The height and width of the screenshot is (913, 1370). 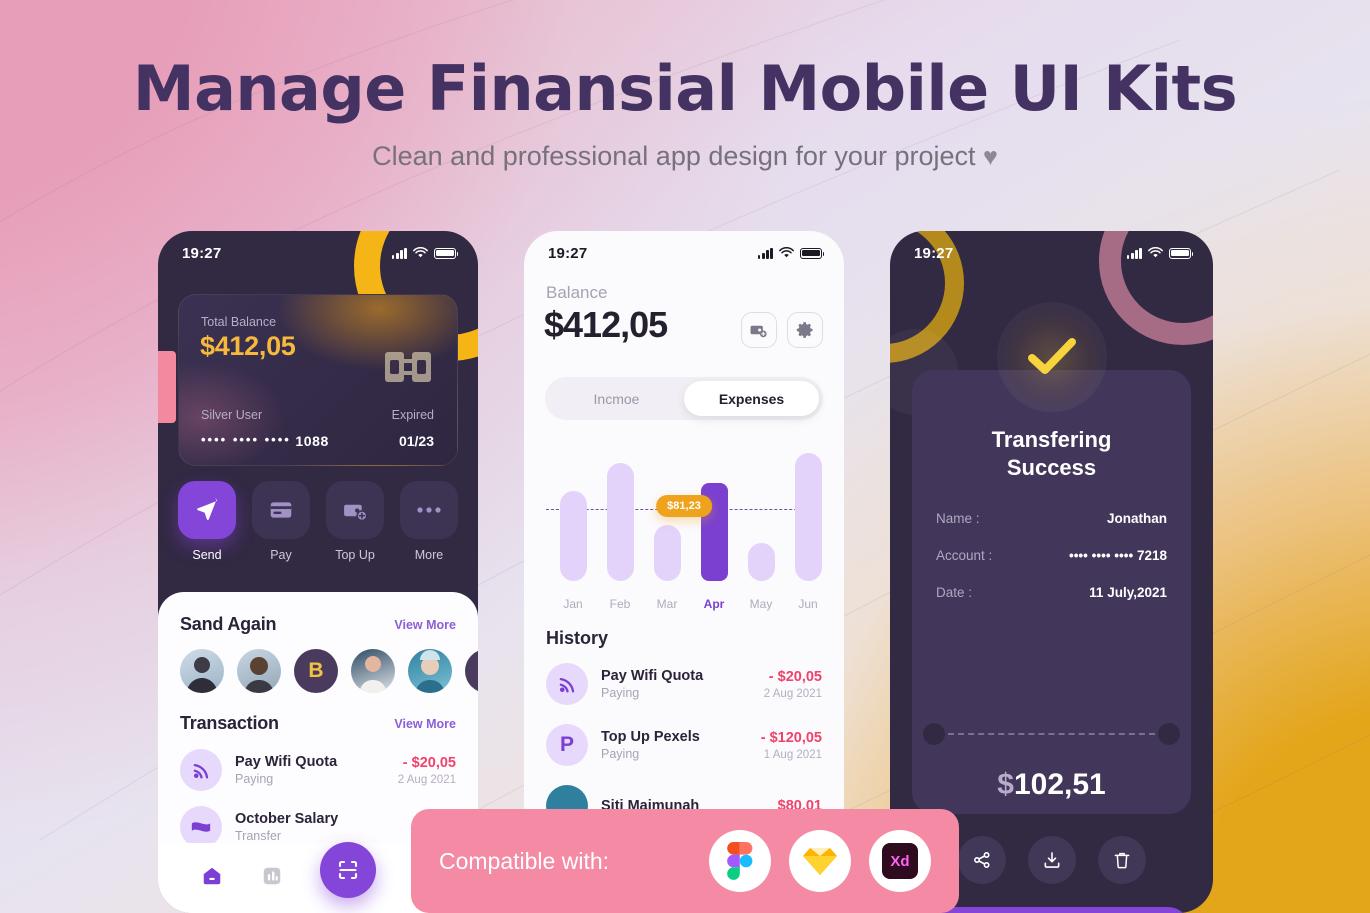 I want to click on success-check-badge, so click(x=1051, y=357).